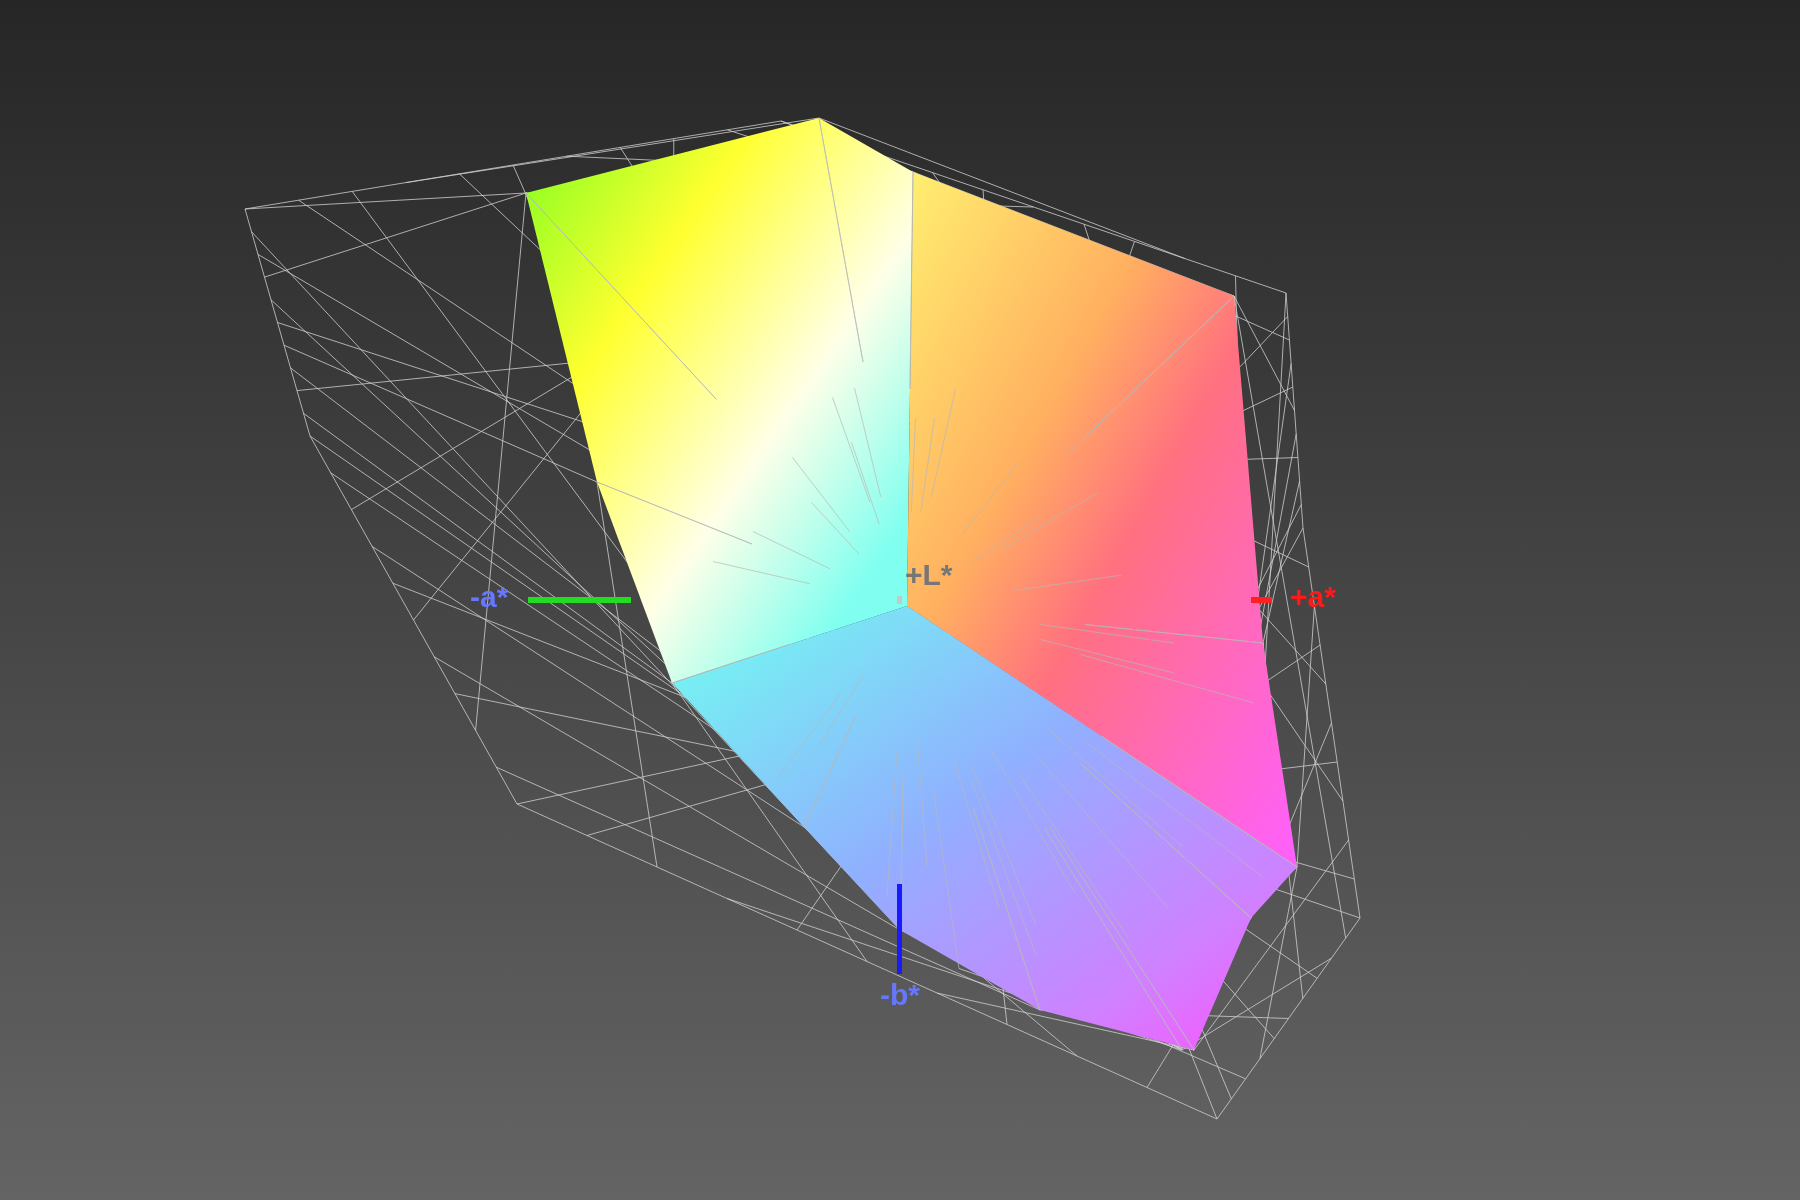  I want to click on axis-label: +a*, so click(1313, 597).